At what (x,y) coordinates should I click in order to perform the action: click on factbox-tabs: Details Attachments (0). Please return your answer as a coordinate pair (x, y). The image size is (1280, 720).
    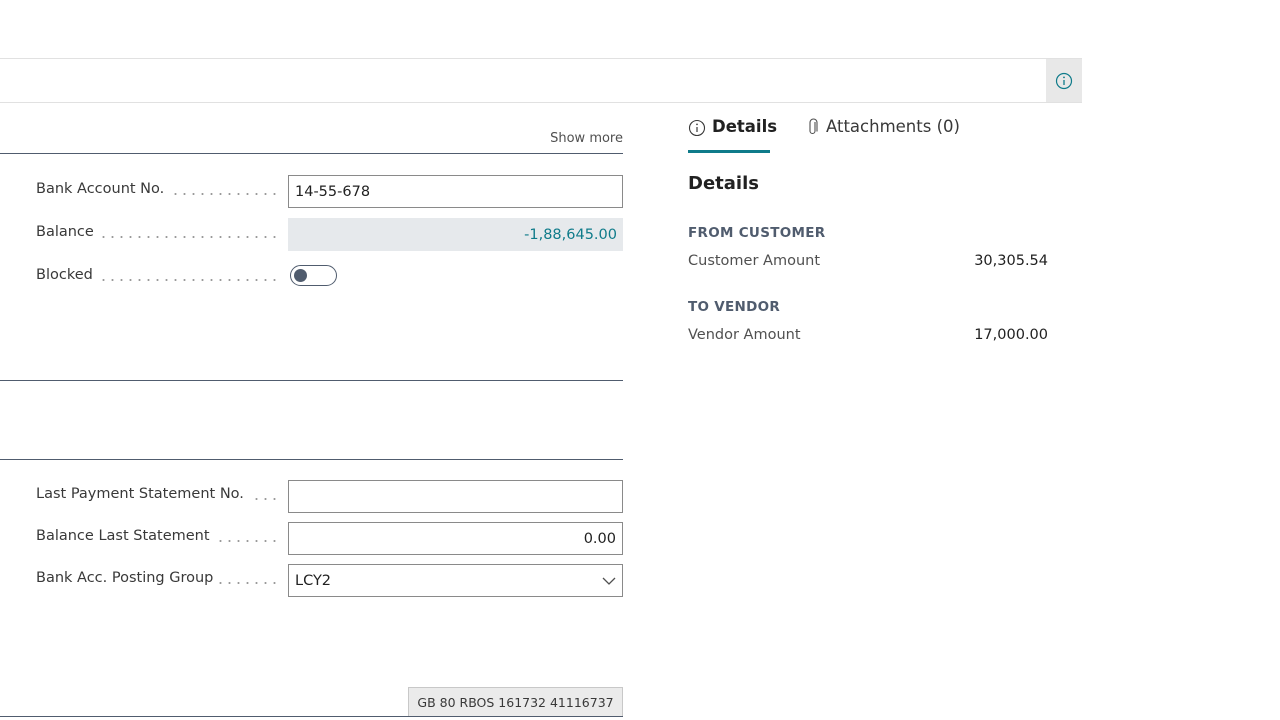
    Looking at the image, I should click on (868, 128).